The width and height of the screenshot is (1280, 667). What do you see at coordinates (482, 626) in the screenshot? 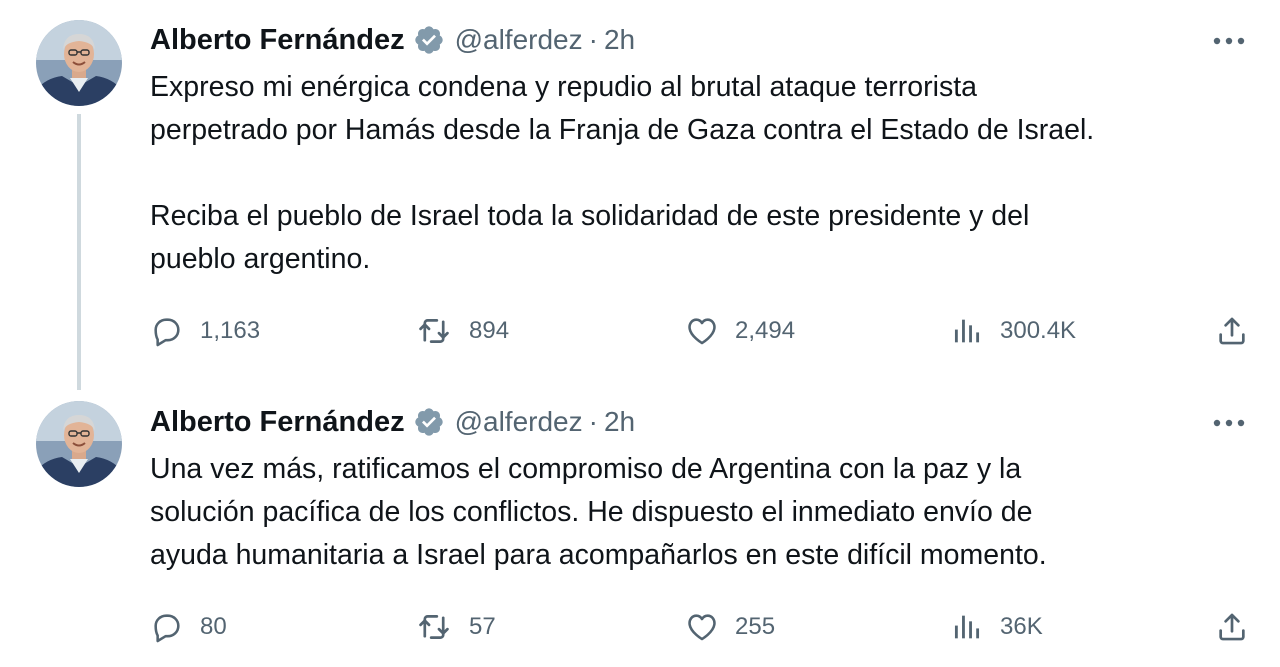
I see `retweet-count: 57` at bounding box center [482, 626].